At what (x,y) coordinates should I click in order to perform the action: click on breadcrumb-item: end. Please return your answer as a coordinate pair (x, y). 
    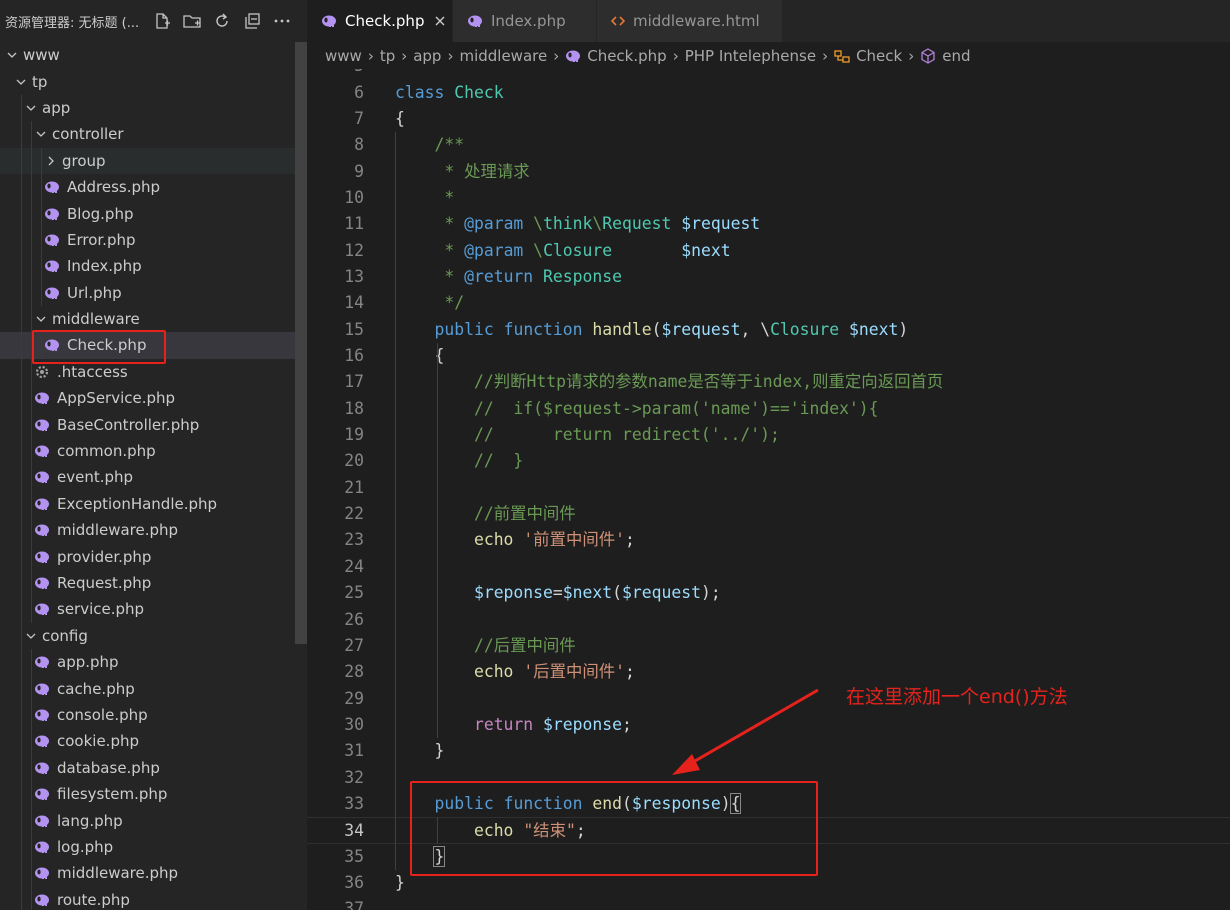
    Looking at the image, I should click on (945, 56).